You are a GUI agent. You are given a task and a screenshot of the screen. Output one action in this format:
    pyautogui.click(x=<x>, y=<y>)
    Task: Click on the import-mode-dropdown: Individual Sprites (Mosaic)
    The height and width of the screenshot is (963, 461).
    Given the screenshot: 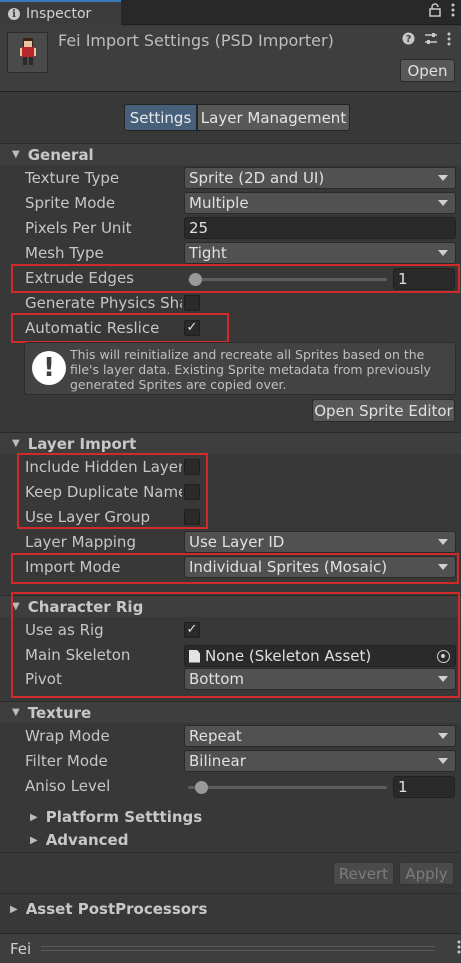 What is the action you would take?
    pyautogui.click(x=320, y=567)
    